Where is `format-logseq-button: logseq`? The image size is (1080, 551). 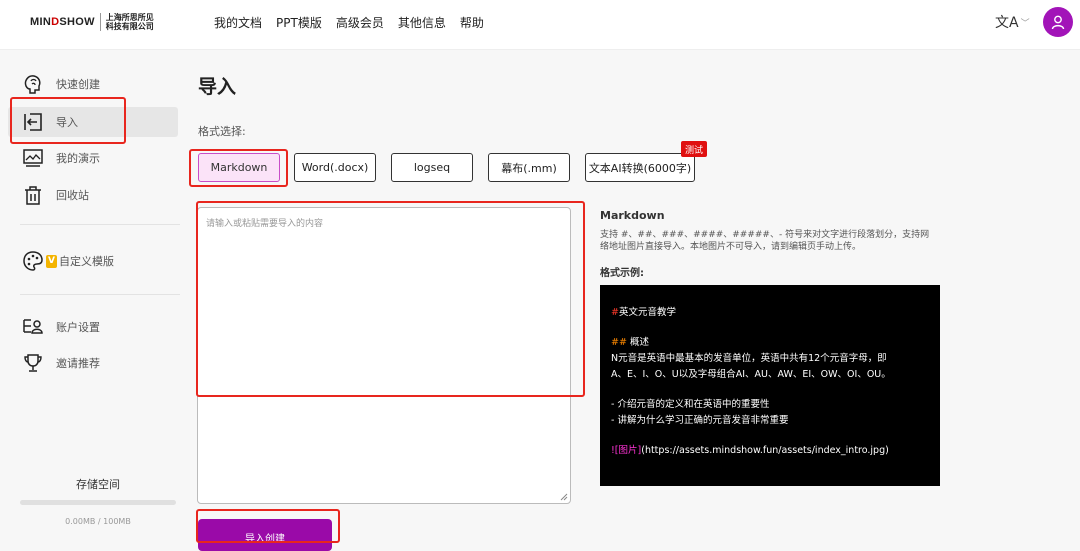 format-logseq-button: logseq is located at coordinates (432, 167).